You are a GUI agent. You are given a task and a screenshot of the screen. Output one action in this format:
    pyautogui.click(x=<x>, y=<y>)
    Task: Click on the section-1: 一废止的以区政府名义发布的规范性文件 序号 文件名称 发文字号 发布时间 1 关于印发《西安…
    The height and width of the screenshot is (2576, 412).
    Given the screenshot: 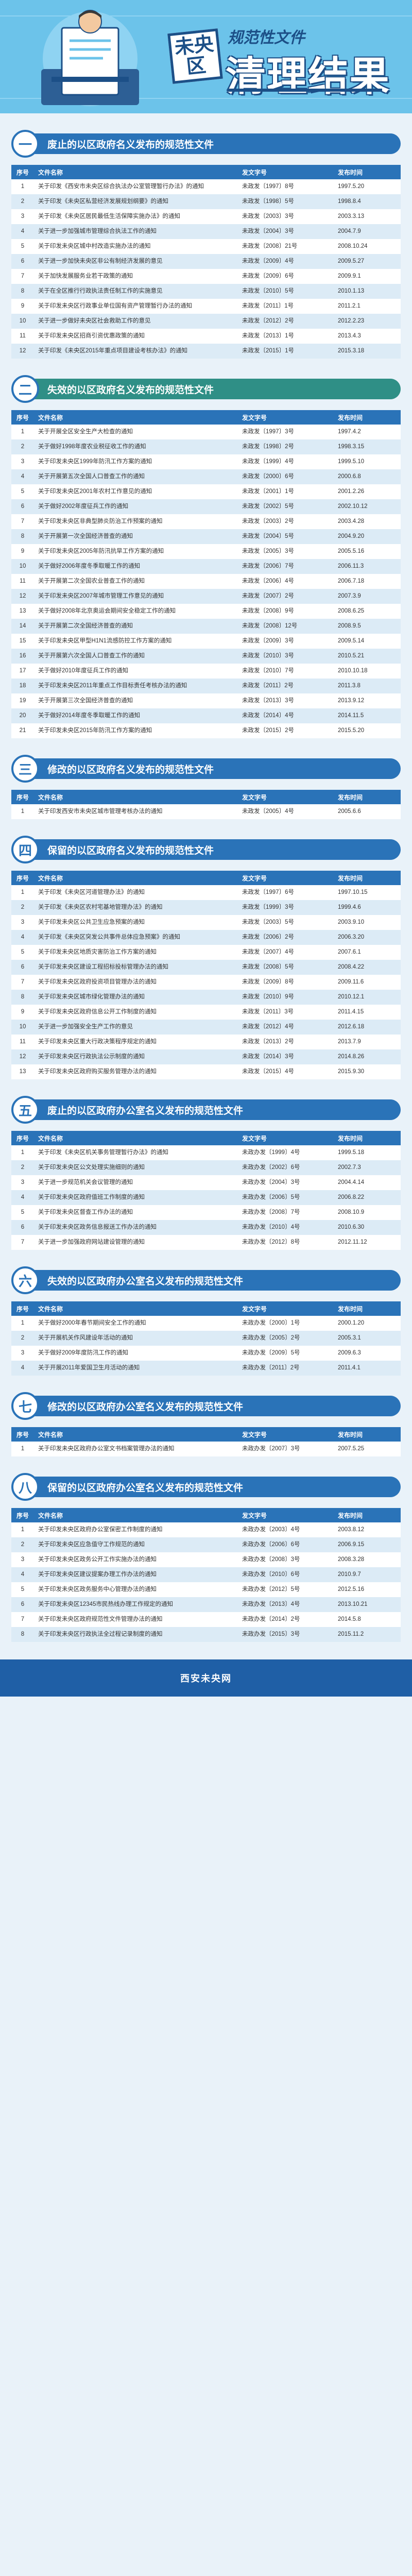 What is the action you would take?
    pyautogui.click(x=206, y=244)
    